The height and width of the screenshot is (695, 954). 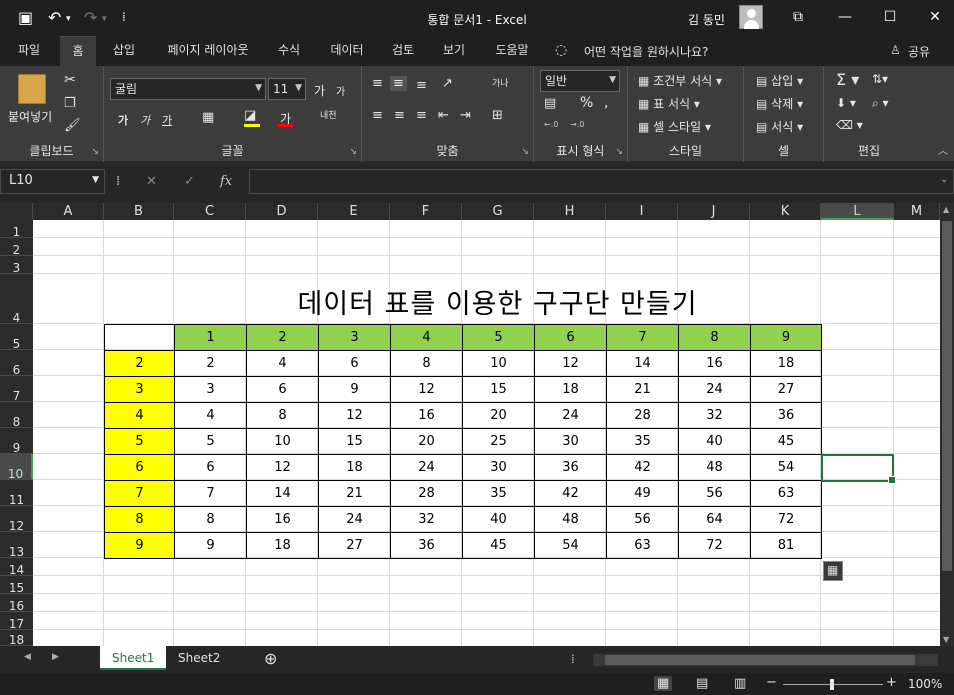 What do you see at coordinates (674, 126) in the screenshot?
I see `cell-styles-button: ▦ 셀 스타일 ▾` at bounding box center [674, 126].